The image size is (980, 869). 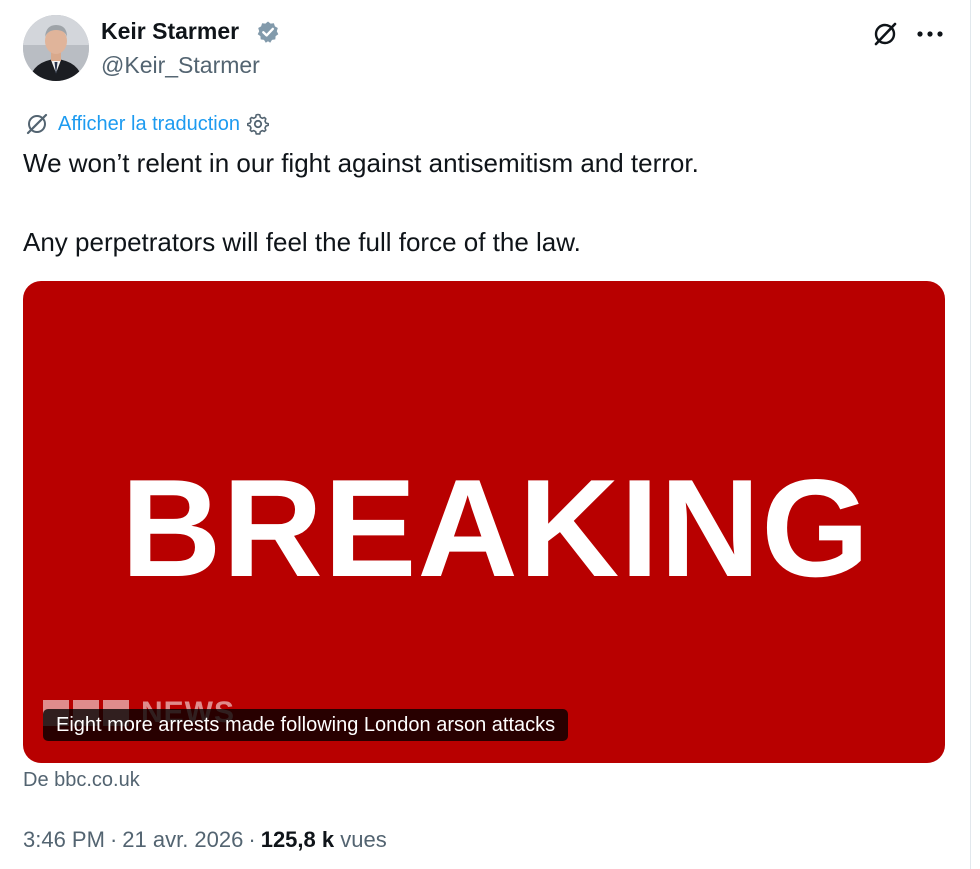 I want to click on author-avatar, so click(x=56, y=48).